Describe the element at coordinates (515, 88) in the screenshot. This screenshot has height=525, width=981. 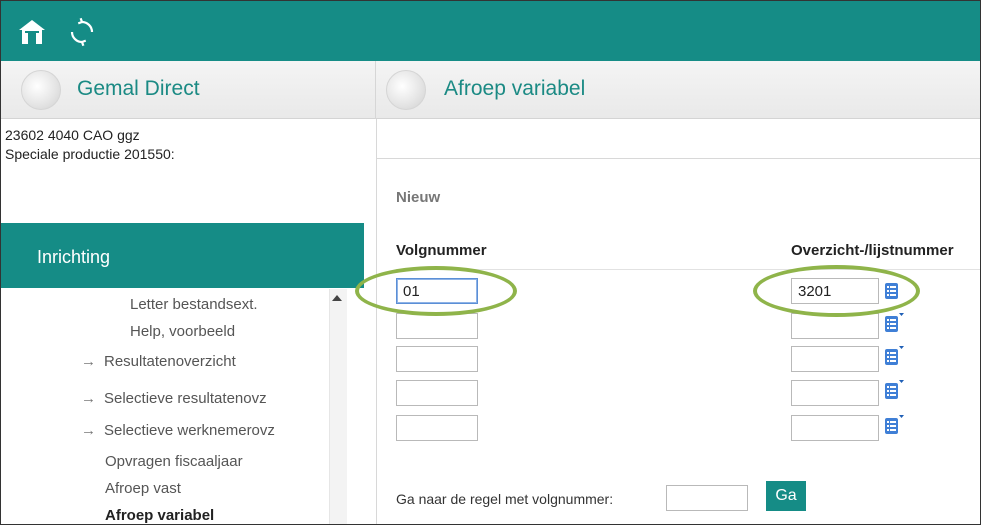
I see `page-title: Afroep variabel` at that location.